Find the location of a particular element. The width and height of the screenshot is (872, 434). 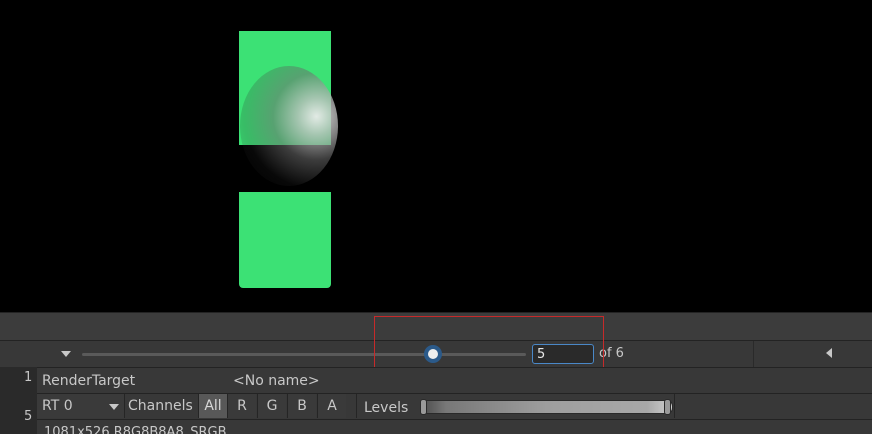

render-target-select: RT 0 is located at coordinates (81, 406).